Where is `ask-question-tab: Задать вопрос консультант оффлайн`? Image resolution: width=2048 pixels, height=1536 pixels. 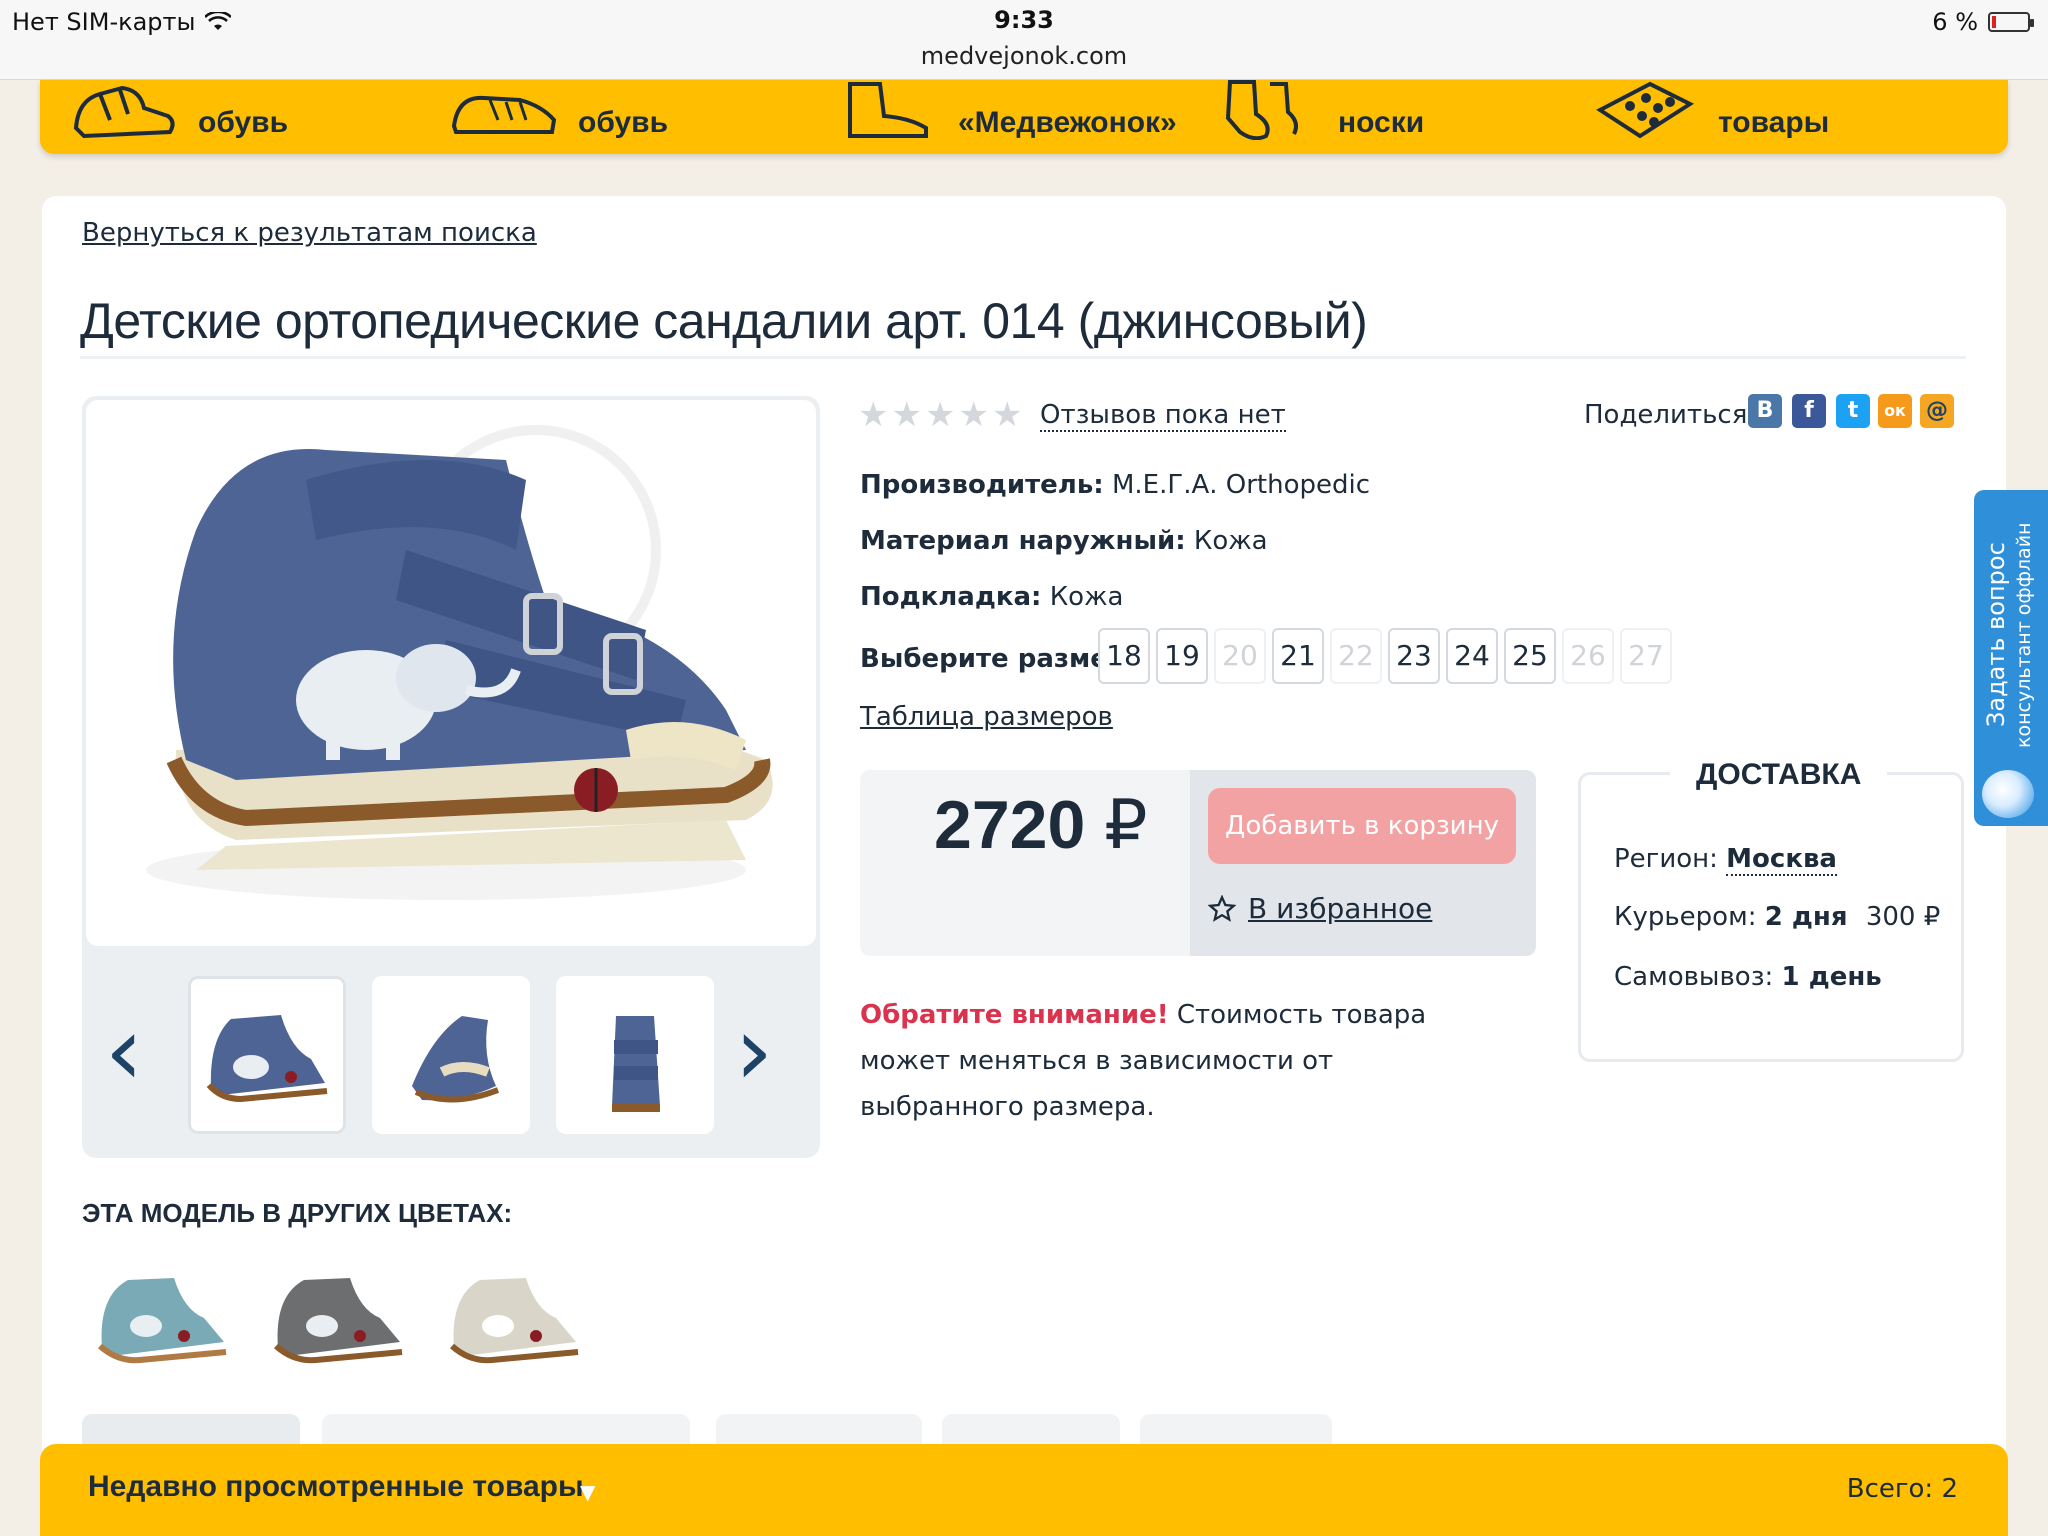
ask-question-tab: Задать вопрос консультант оффлайн is located at coordinates (2011, 658).